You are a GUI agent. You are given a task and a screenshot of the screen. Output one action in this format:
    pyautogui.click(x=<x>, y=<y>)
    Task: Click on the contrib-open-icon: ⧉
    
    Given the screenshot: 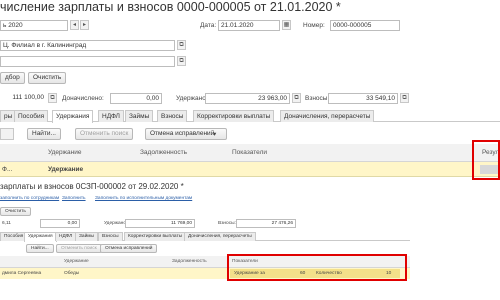 What is the action you would take?
    pyautogui.click(x=404, y=98)
    